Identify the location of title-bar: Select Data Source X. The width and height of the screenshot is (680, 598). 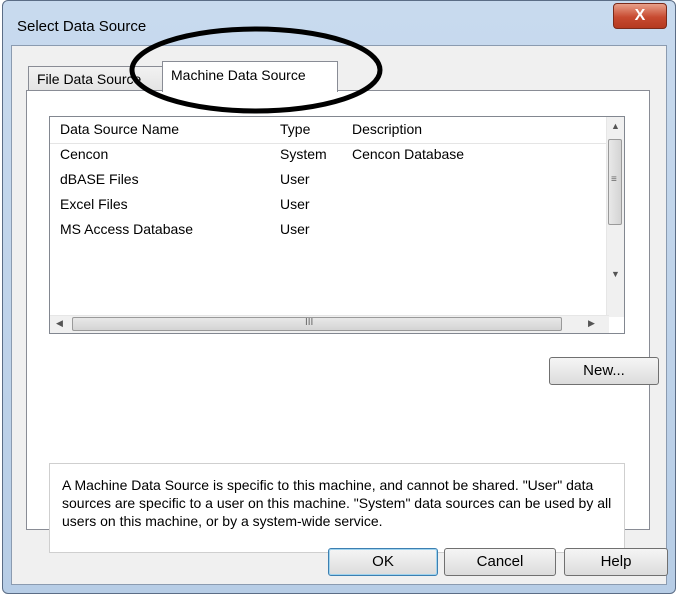
(339, 23).